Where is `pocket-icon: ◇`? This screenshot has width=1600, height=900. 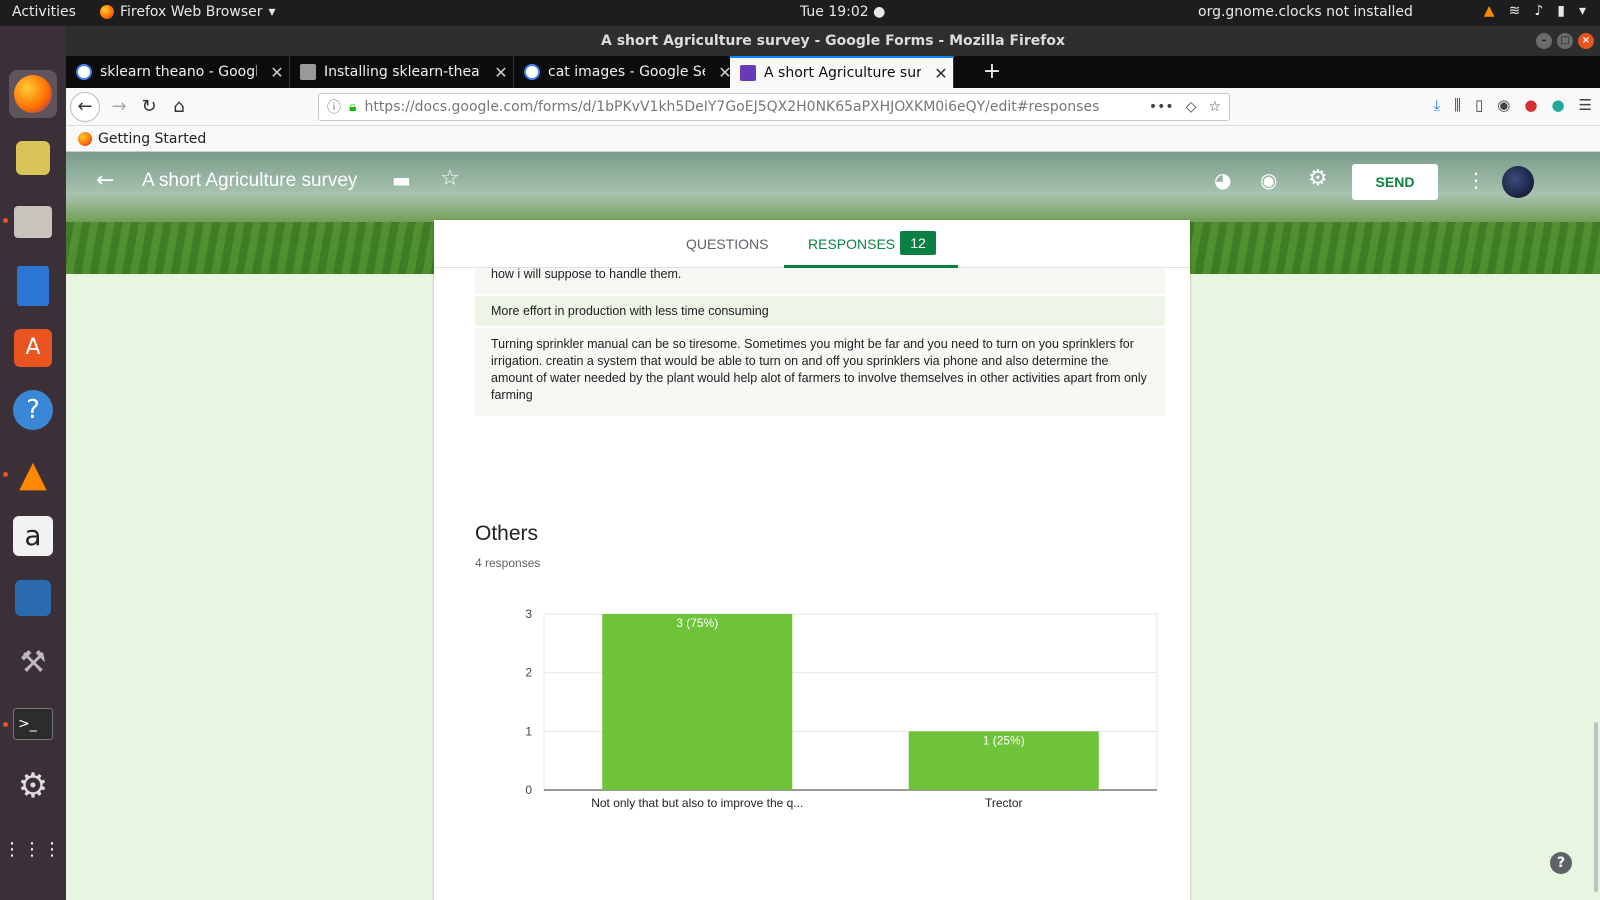
pocket-icon: ◇ is located at coordinates (1191, 107).